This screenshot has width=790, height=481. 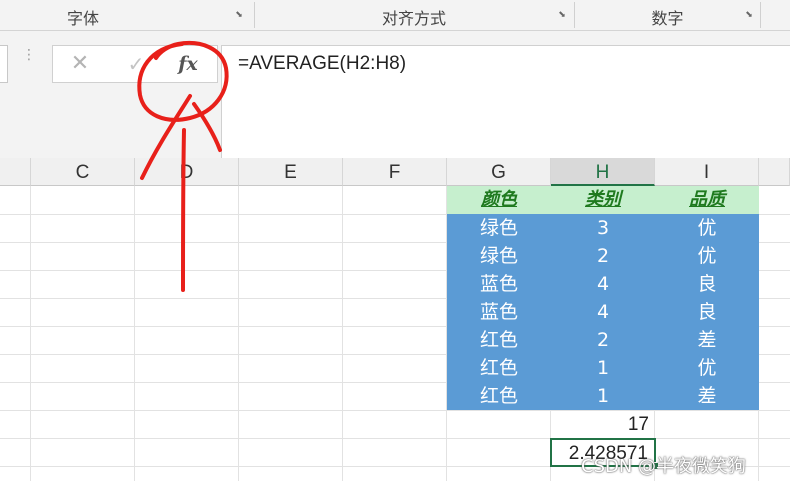 What do you see at coordinates (603, 200) in the screenshot?
I see `table-header-category: 类别` at bounding box center [603, 200].